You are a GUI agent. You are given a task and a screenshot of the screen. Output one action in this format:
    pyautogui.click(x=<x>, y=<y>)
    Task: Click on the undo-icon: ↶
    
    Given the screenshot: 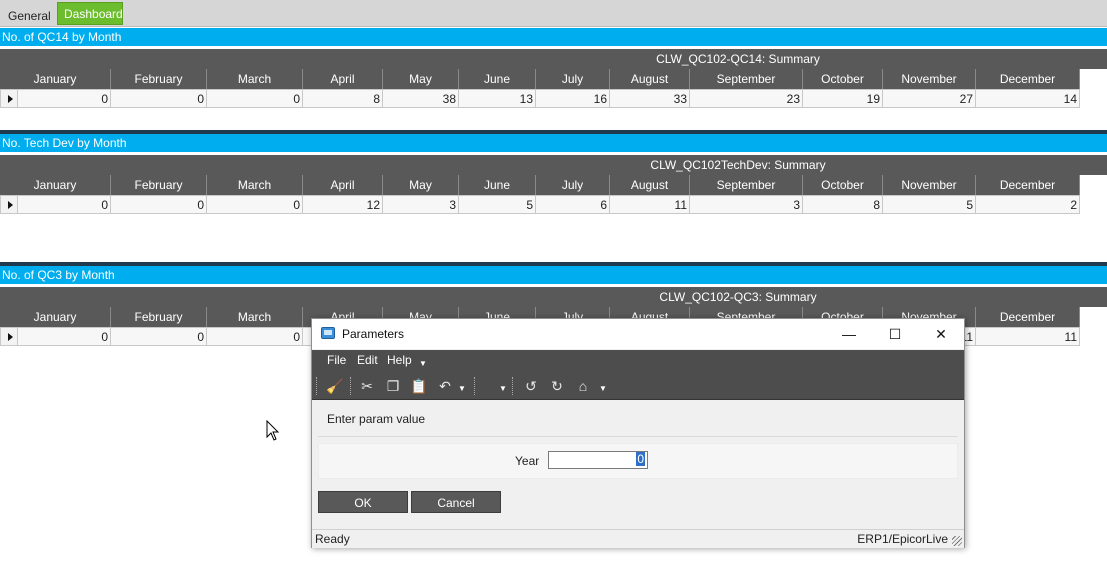 What is the action you would take?
    pyautogui.click(x=445, y=386)
    